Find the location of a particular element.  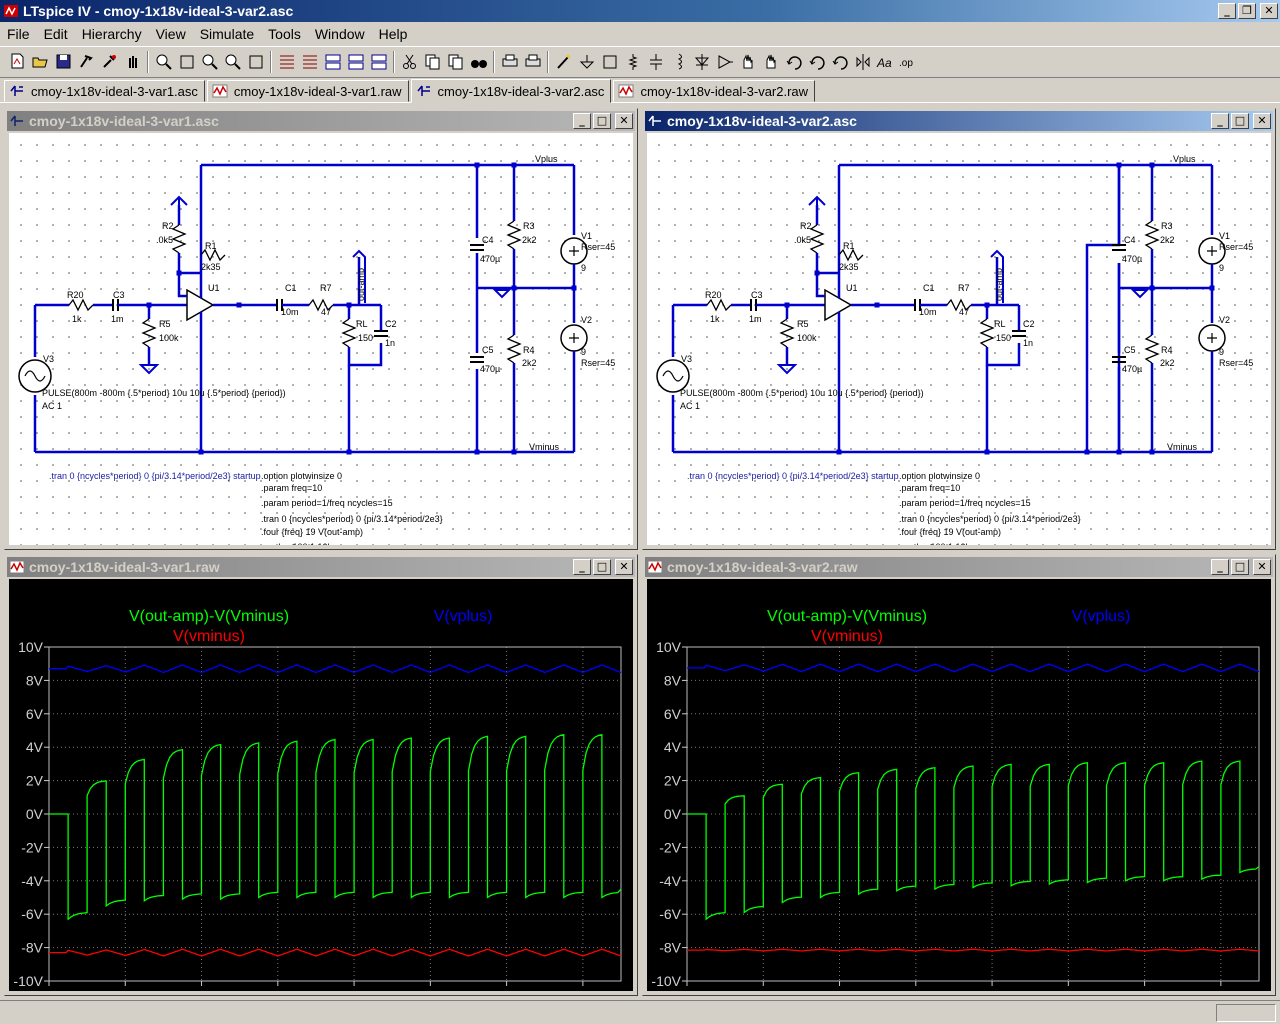

window-caption: cmoy-1x18v-ideal-3-var2.asc _ □ ✕ is located at coordinates (959, 121).